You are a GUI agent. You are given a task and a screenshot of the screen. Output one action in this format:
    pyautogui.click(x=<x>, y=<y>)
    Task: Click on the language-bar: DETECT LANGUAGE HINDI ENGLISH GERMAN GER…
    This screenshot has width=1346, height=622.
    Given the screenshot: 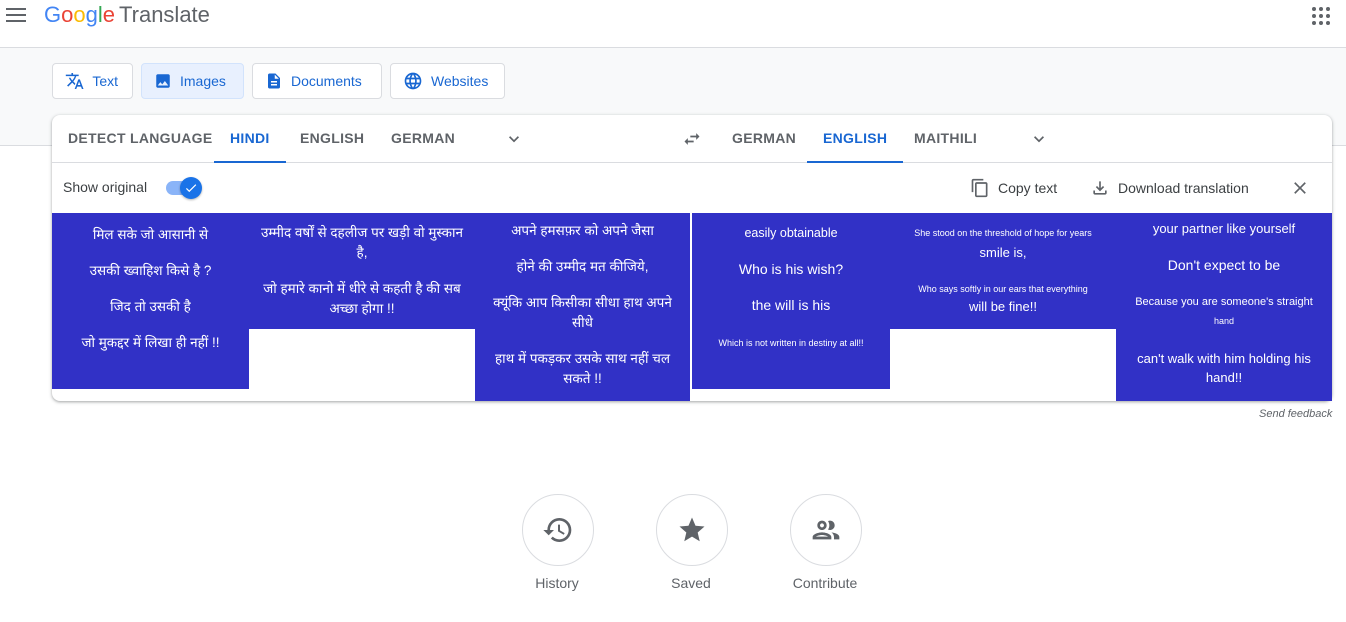 What is the action you would take?
    pyautogui.click(x=692, y=139)
    